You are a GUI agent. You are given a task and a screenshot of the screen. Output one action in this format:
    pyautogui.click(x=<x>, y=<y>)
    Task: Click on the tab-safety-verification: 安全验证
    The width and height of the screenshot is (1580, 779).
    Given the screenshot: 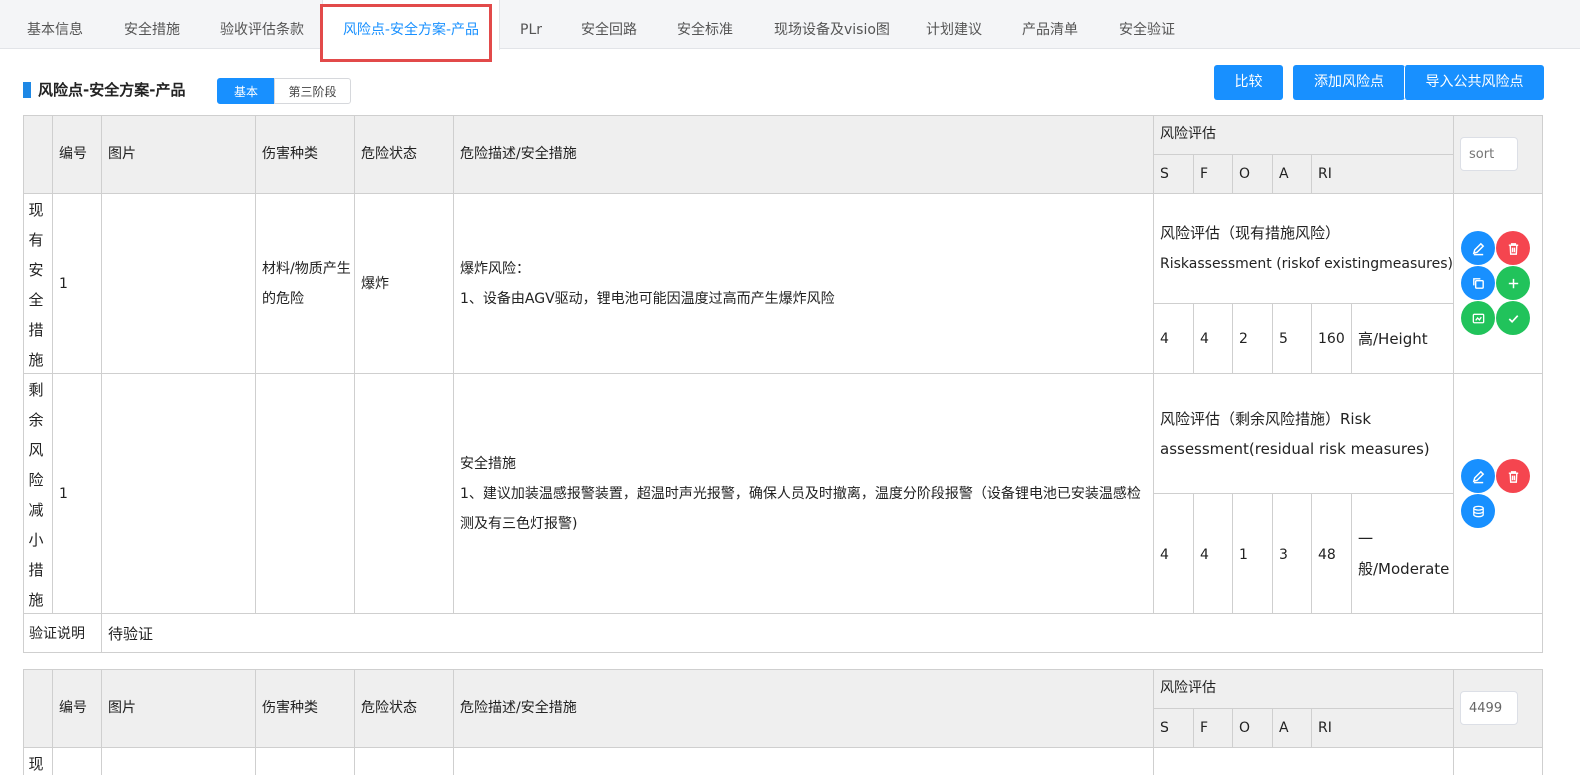 What is the action you would take?
    pyautogui.click(x=1147, y=24)
    